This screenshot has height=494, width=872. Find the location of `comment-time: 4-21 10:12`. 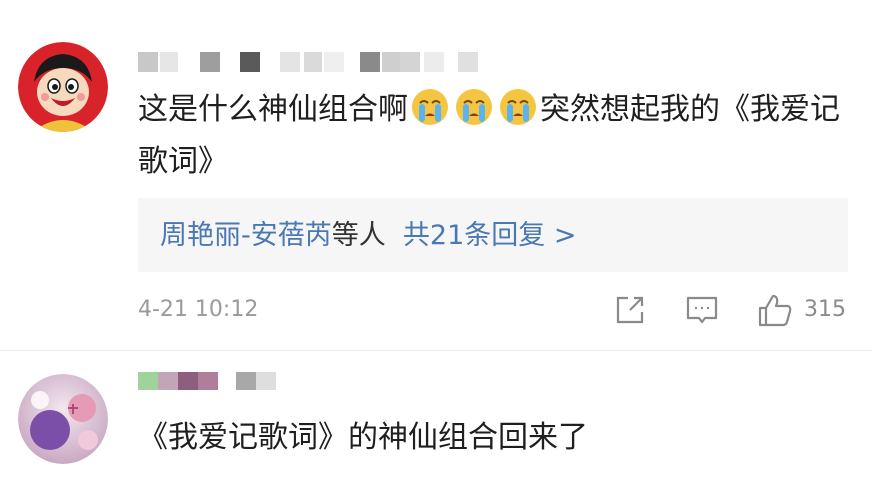

comment-time: 4-21 10:12 is located at coordinates (198, 309).